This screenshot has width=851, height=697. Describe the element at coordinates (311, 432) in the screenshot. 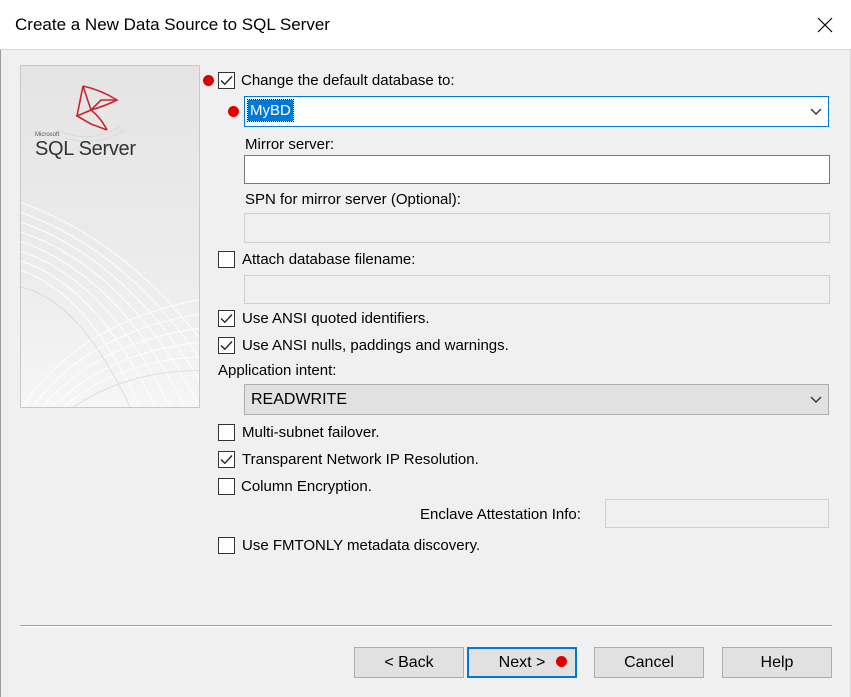

I see `multi-subnet-label: Multi-subnet failover.` at that location.